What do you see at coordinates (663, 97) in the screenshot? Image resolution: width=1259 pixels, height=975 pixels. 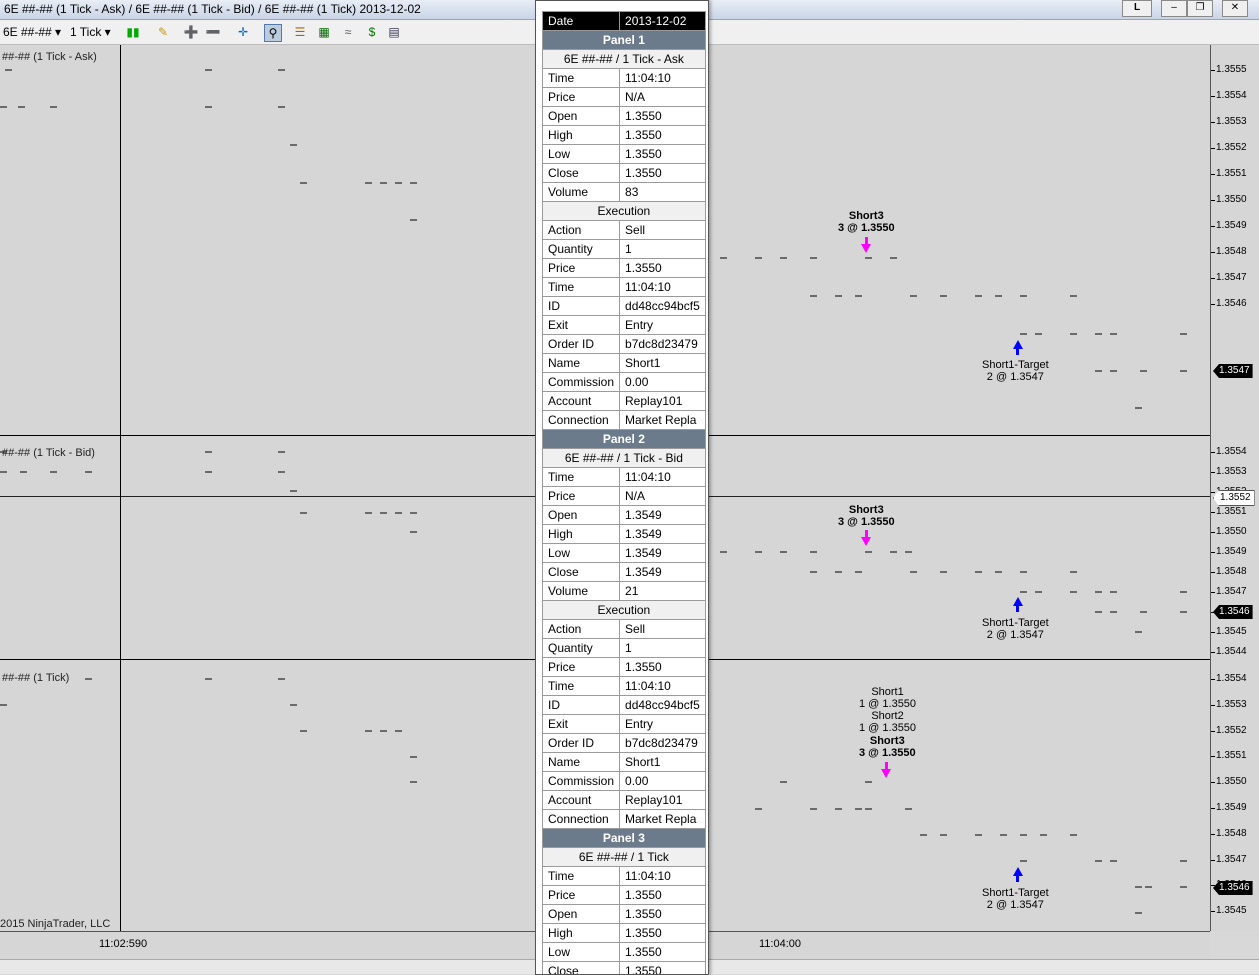 I see `field-value: N/A` at bounding box center [663, 97].